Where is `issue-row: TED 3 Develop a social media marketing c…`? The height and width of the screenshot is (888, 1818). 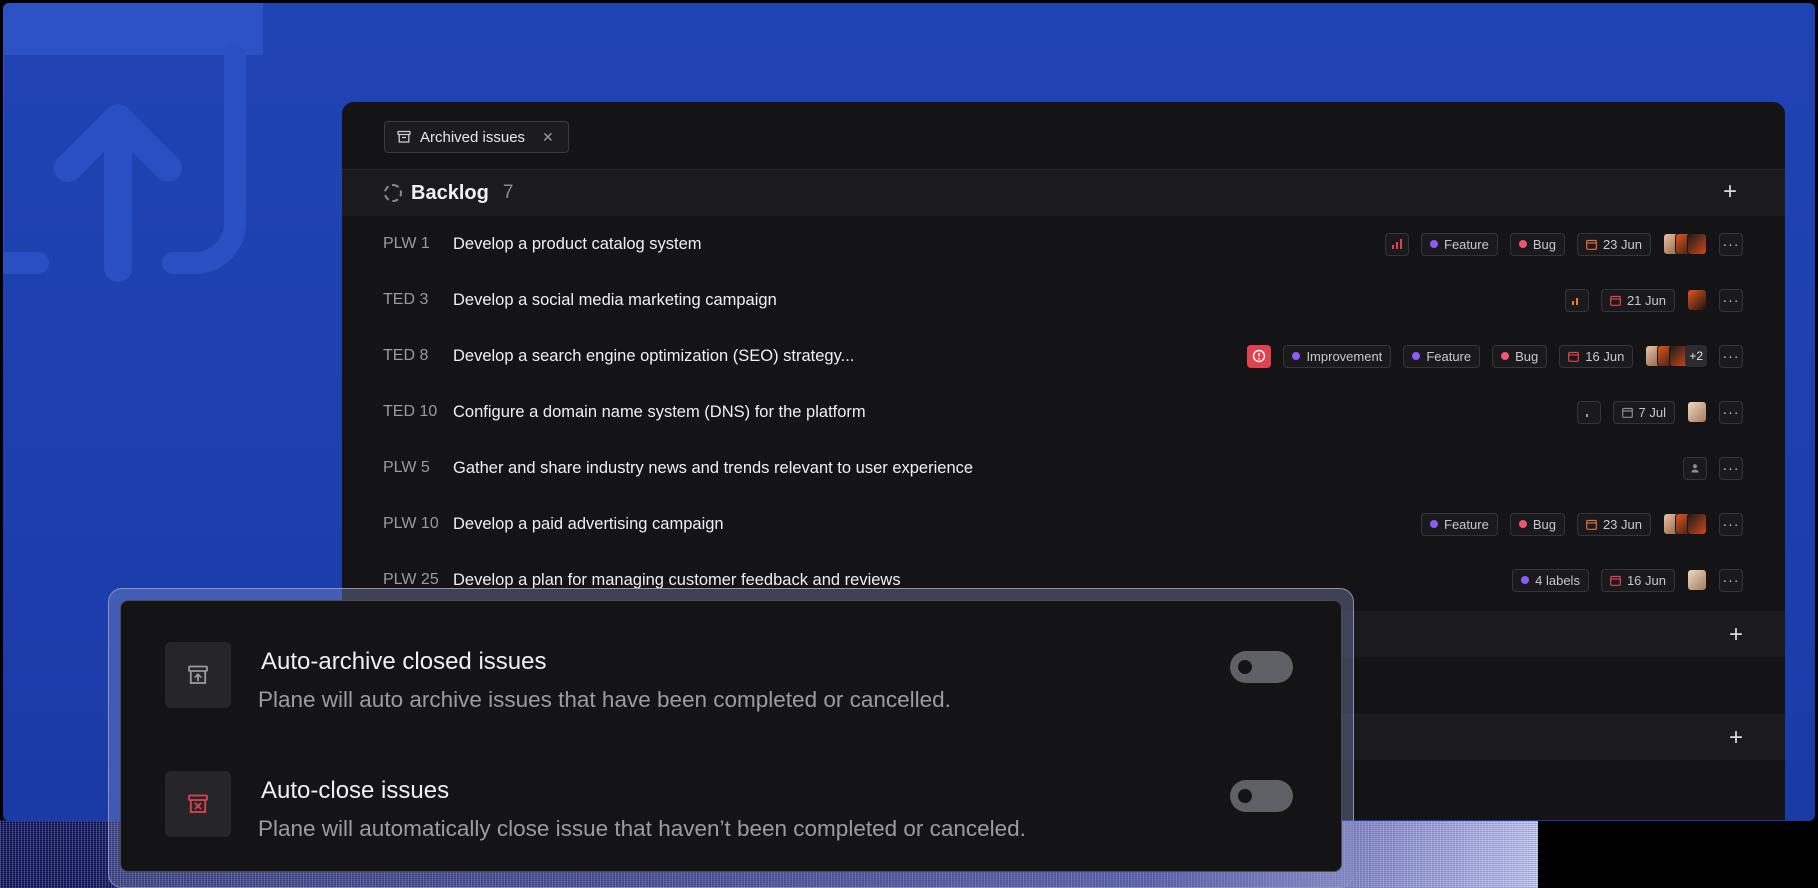 issue-row: TED 3 Develop a social media marketing c… is located at coordinates (1063, 300).